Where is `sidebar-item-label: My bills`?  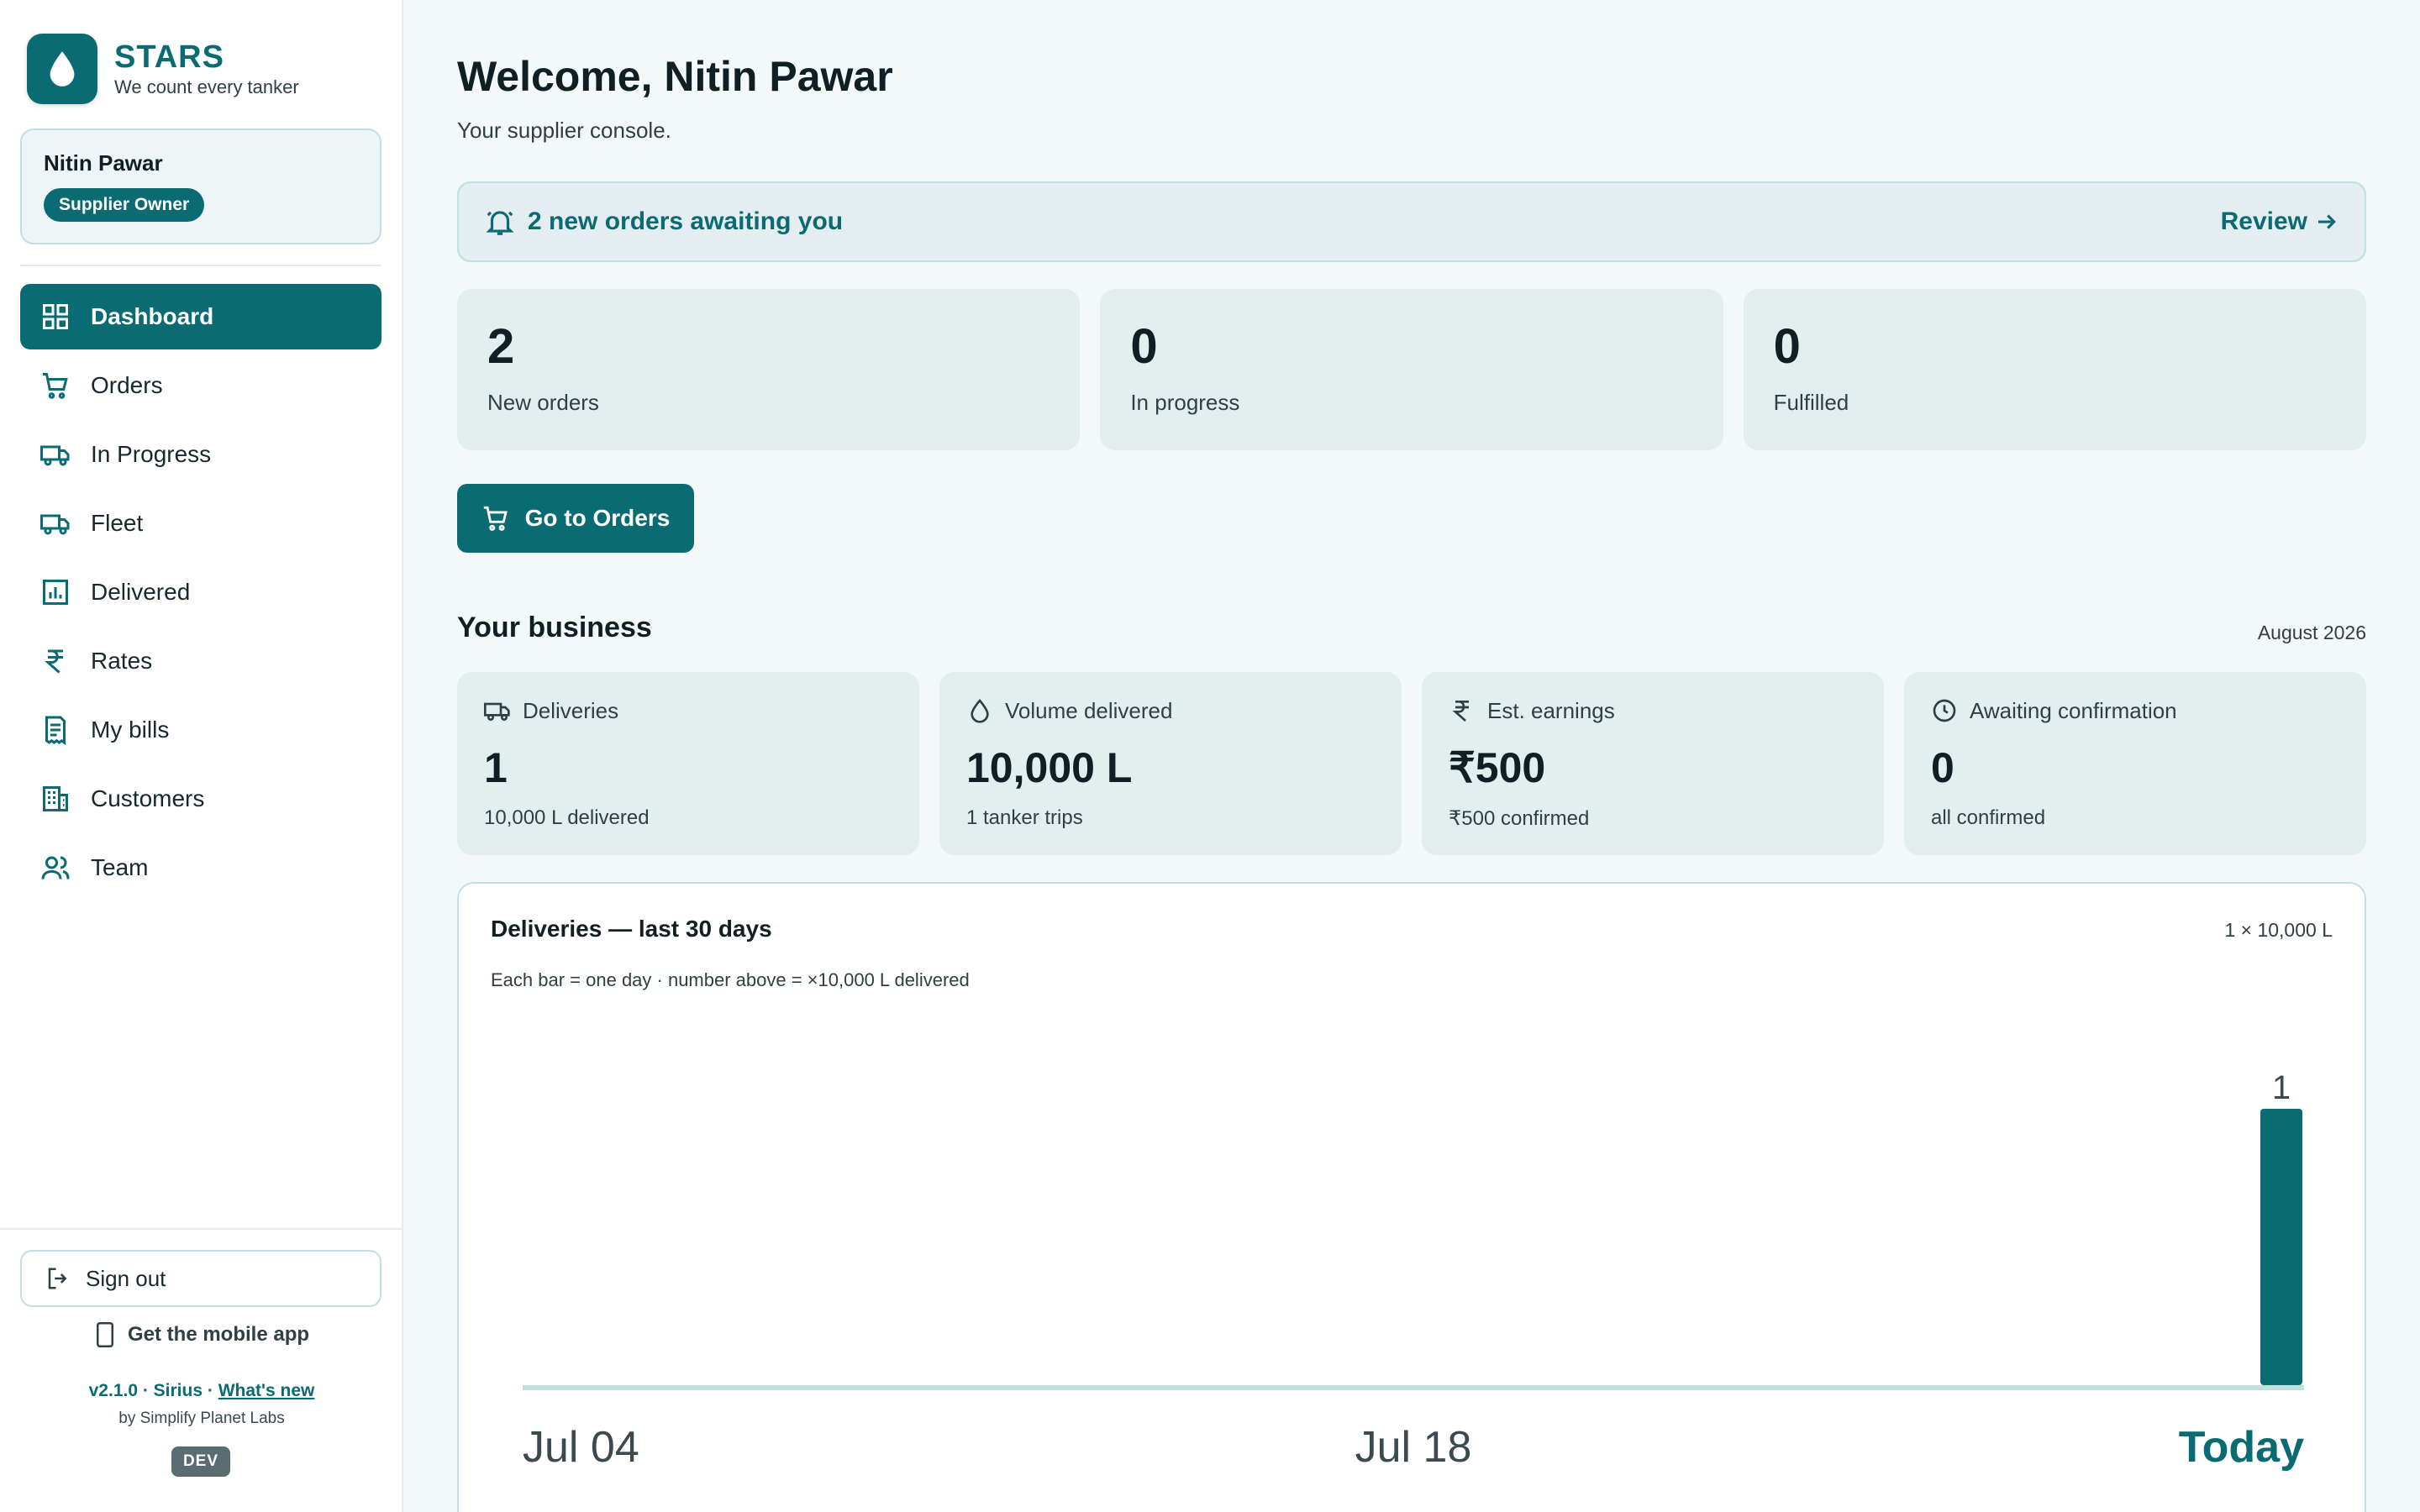 sidebar-item-label: My bills is located at coordinates (130, 730).